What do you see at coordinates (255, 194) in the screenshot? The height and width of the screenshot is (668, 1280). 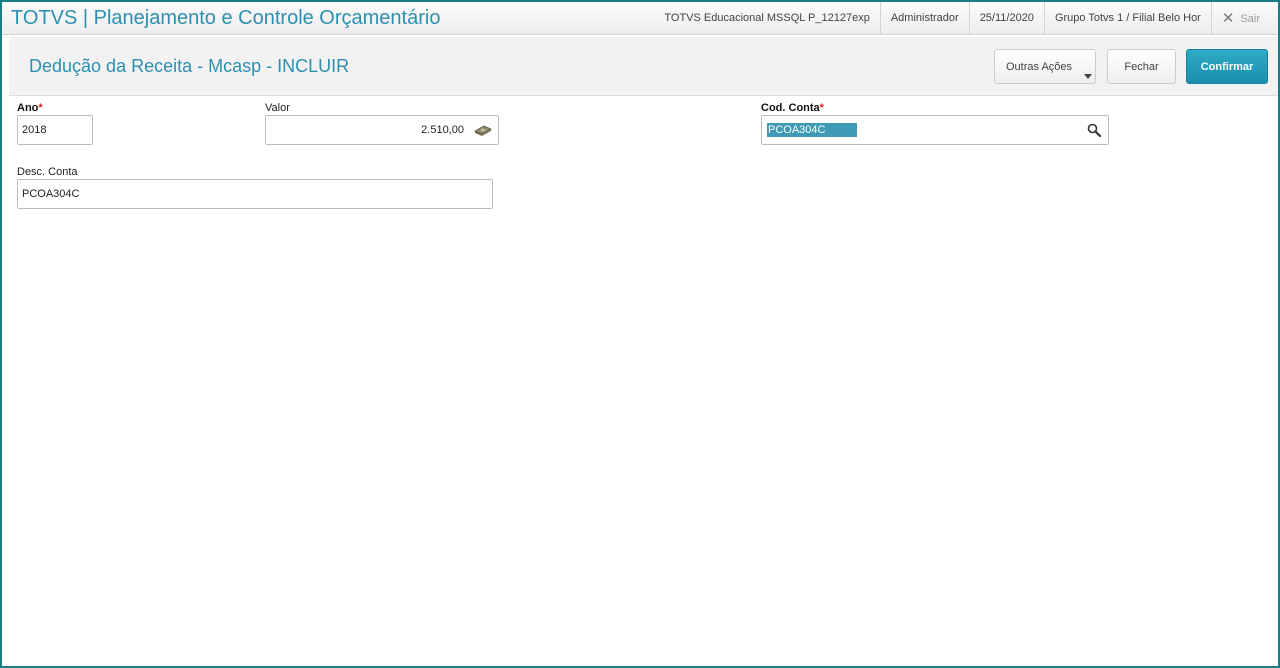 I see `desc-conta-field: PCOA304C` at bounding box center [255, 194].